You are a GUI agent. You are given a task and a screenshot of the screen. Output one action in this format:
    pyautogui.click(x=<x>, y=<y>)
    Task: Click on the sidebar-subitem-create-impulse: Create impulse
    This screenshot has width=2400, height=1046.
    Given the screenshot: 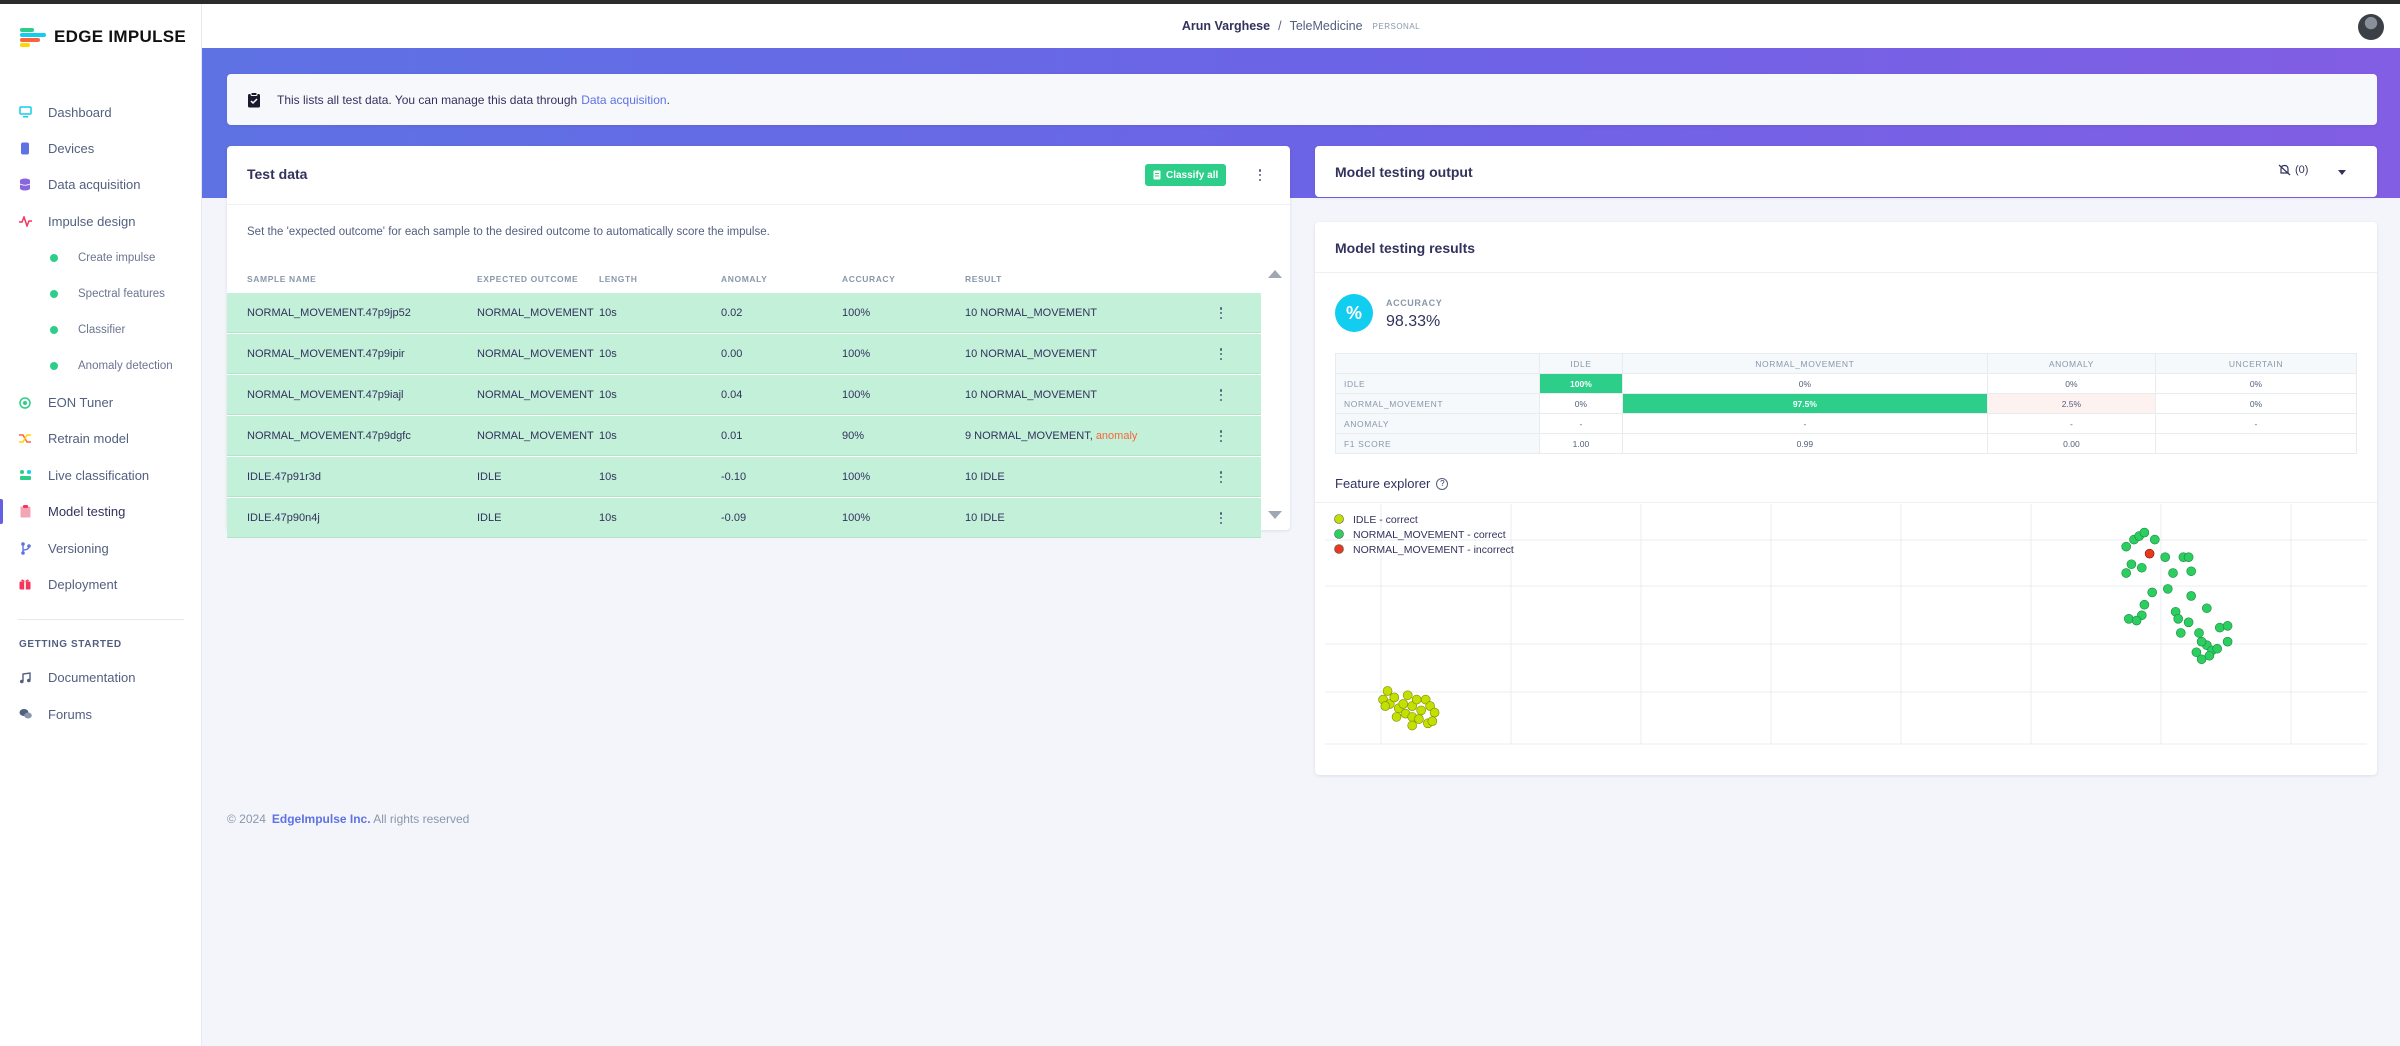 What is the action you would take?
    pyautogui.click(x=101, y=258)
    